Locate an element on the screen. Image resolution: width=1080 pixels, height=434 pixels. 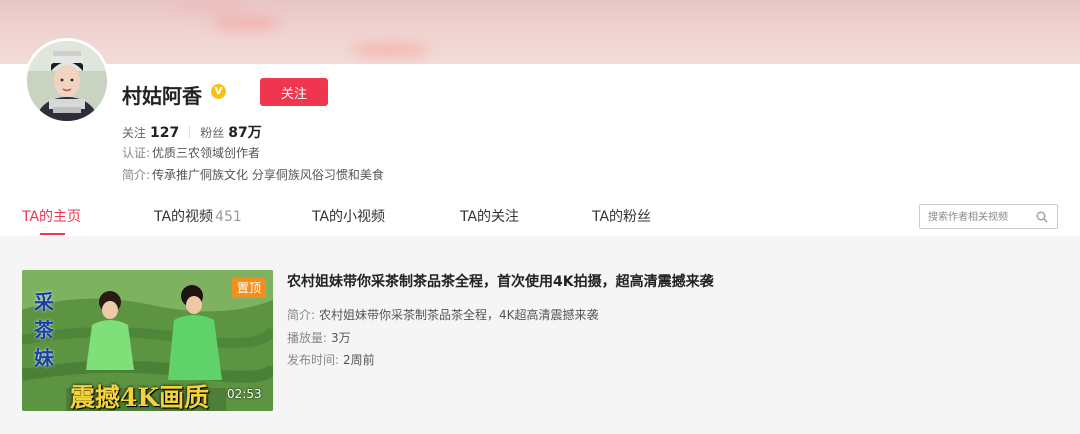
plays-label: 播放量: is located at coordinates (307, 338).